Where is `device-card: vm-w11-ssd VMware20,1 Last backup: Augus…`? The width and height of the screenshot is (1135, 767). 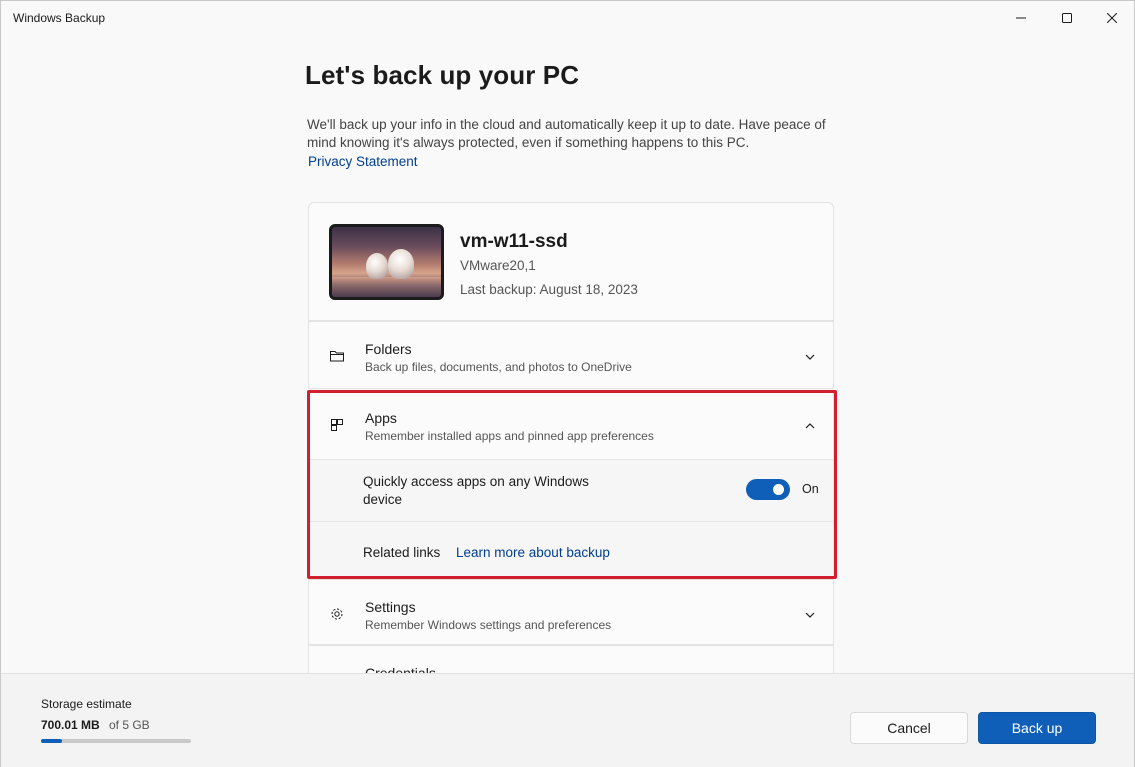
device-card: vm-w11-ssd VMware20,1 Last backup: Augus… is located at coordinates (571, 261).